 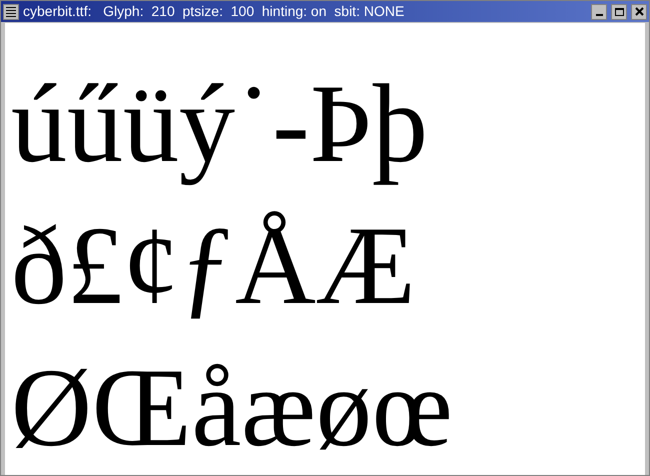 I want to click on window-menu-icon, so click(x=11, y=12).